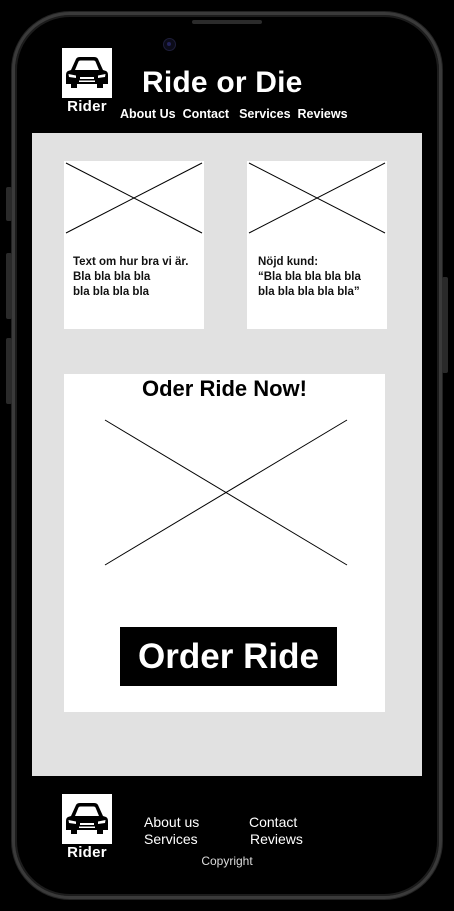 The height and width of the screenshot is (911, 454). Describe the element at coordinates (206, 114) in the screenshot. I see `nav-contact: Contact` at that location.